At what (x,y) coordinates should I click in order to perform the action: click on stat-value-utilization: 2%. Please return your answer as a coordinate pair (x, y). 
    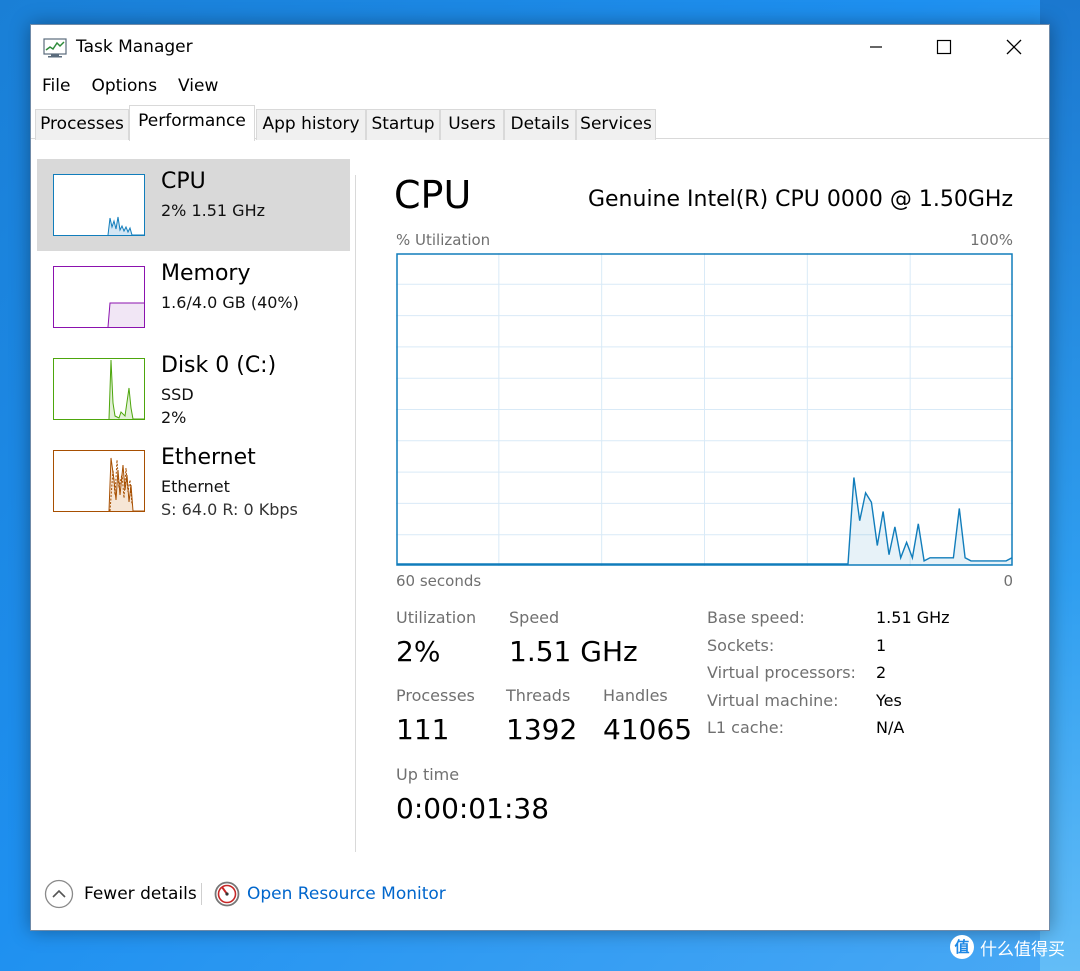
    Looking at the image, I should click on (418, 651).